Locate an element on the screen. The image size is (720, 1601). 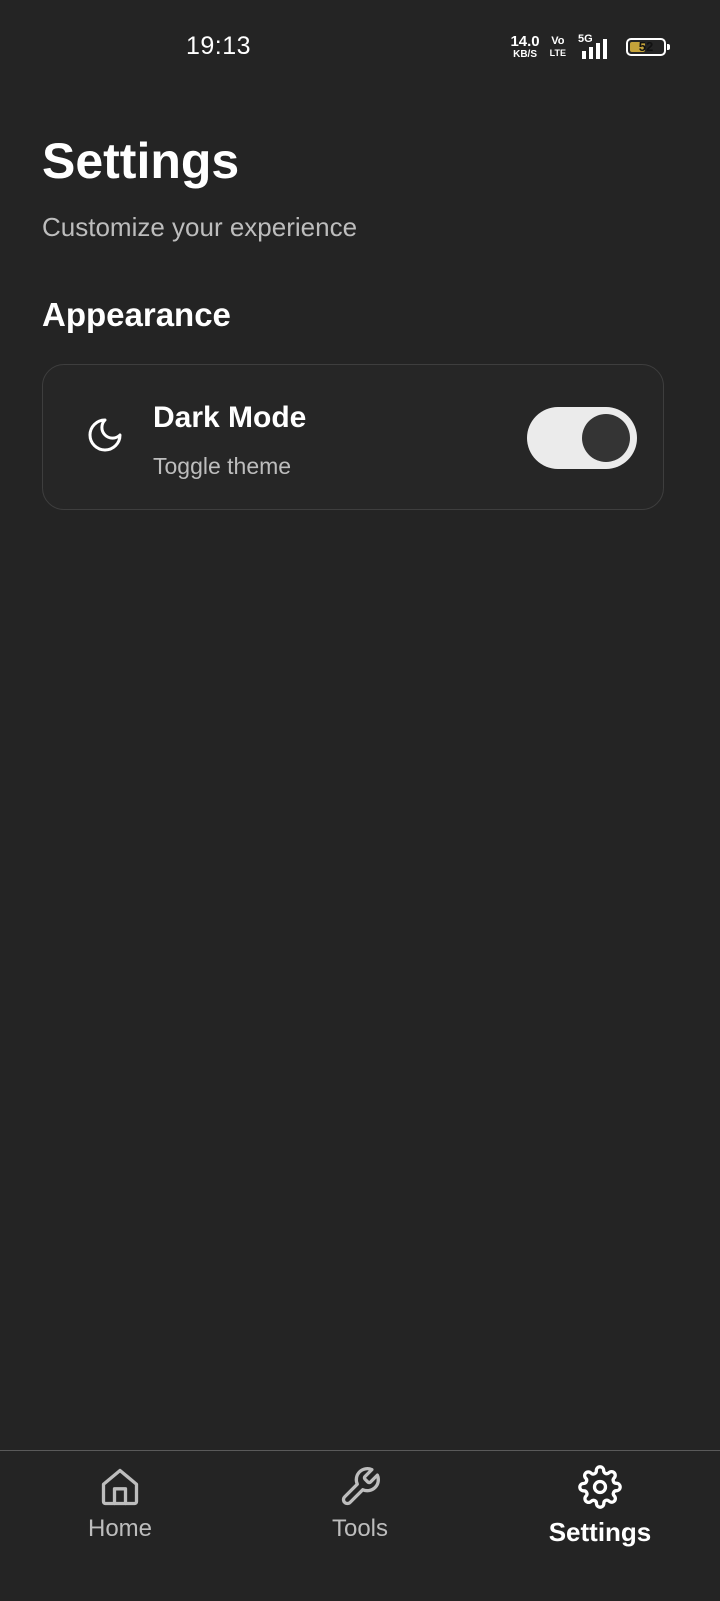
section-title-appearance: Appearance is located at coordinates (136, 314).